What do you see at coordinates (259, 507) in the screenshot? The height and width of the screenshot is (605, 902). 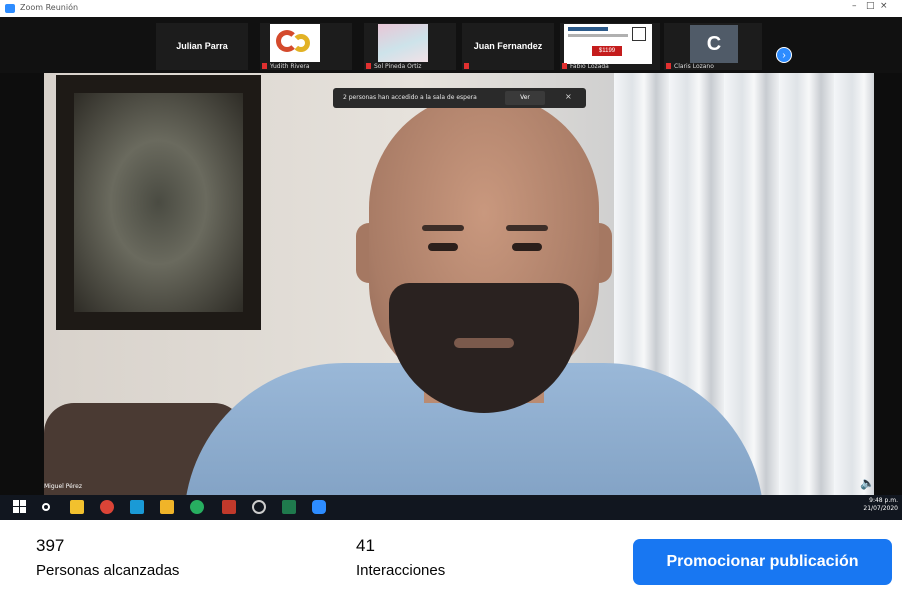 I see `app-circle-icon` at bounding box center [259, 507].